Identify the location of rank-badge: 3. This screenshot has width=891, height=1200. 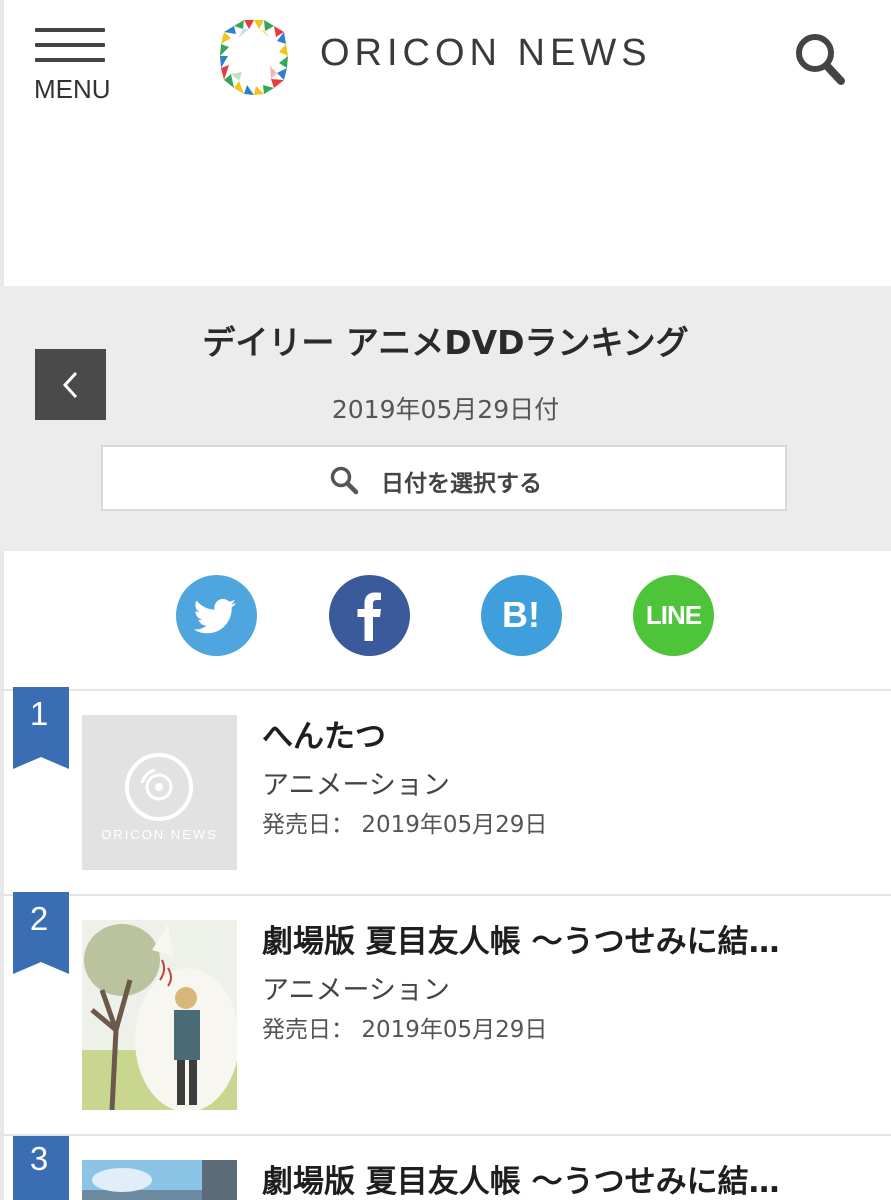
(41, 1168).